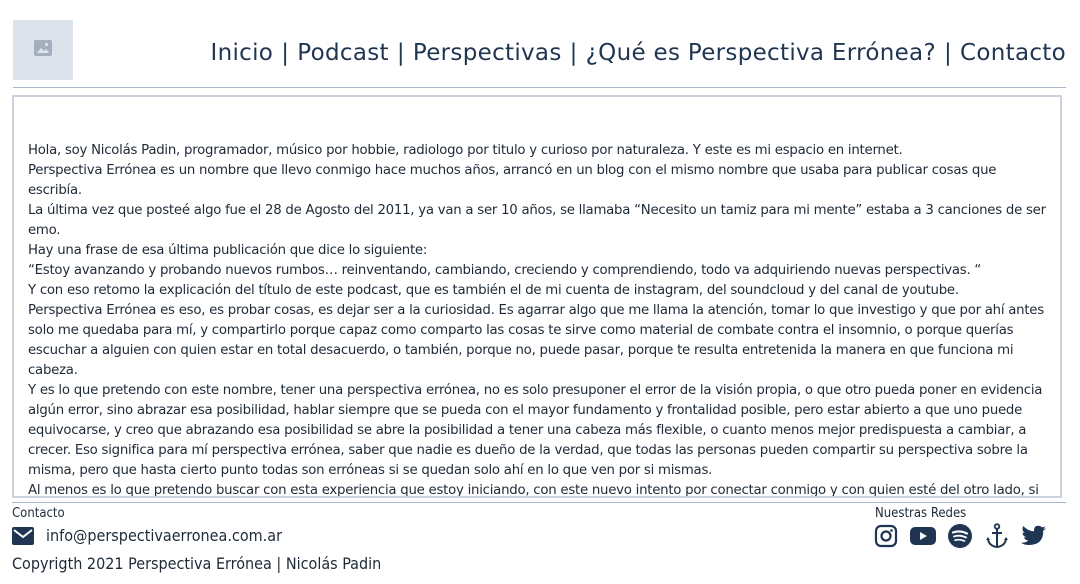 The width and height of the screenshot is (1080, 584). I want to click on social-label: Nuestras Redes, so click(921, 513).